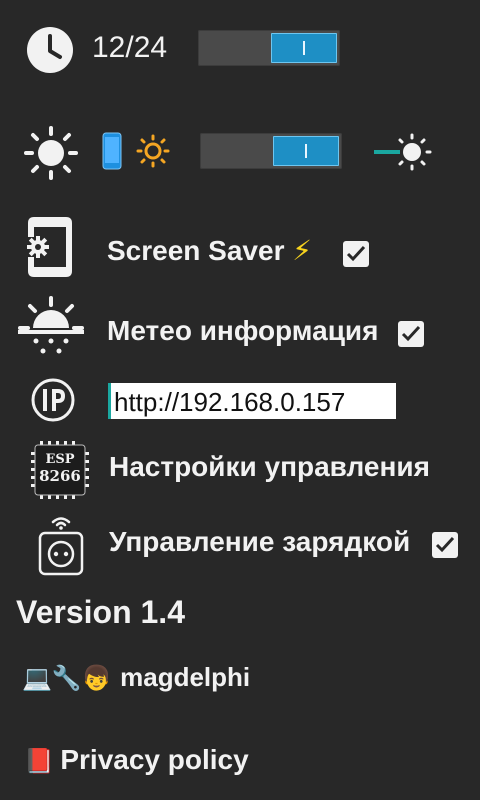  I want to click on meteo-checkbox, so click(411, 334).